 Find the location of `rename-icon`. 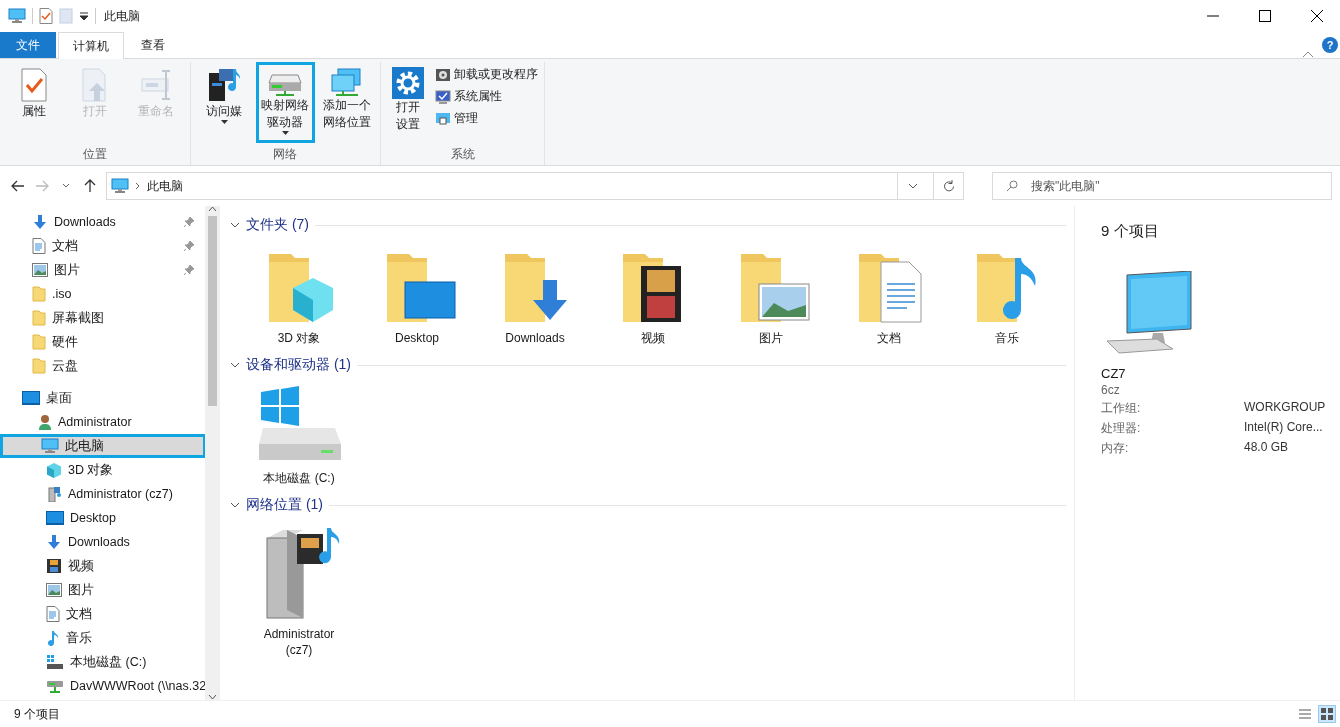

rename-icon is located at coordinates (155, 85).